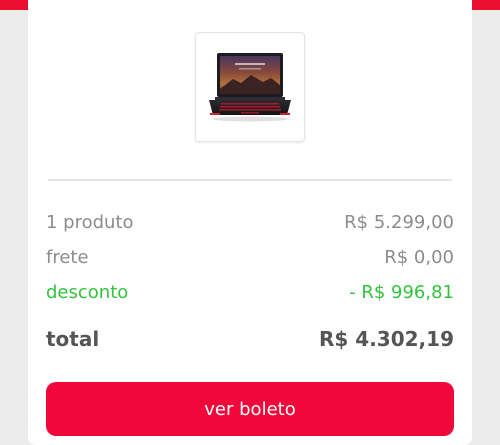 This screenshot has height=445, width=500. I want to click on discount-row: desconto - R$ 996,81, so click(250, 292).